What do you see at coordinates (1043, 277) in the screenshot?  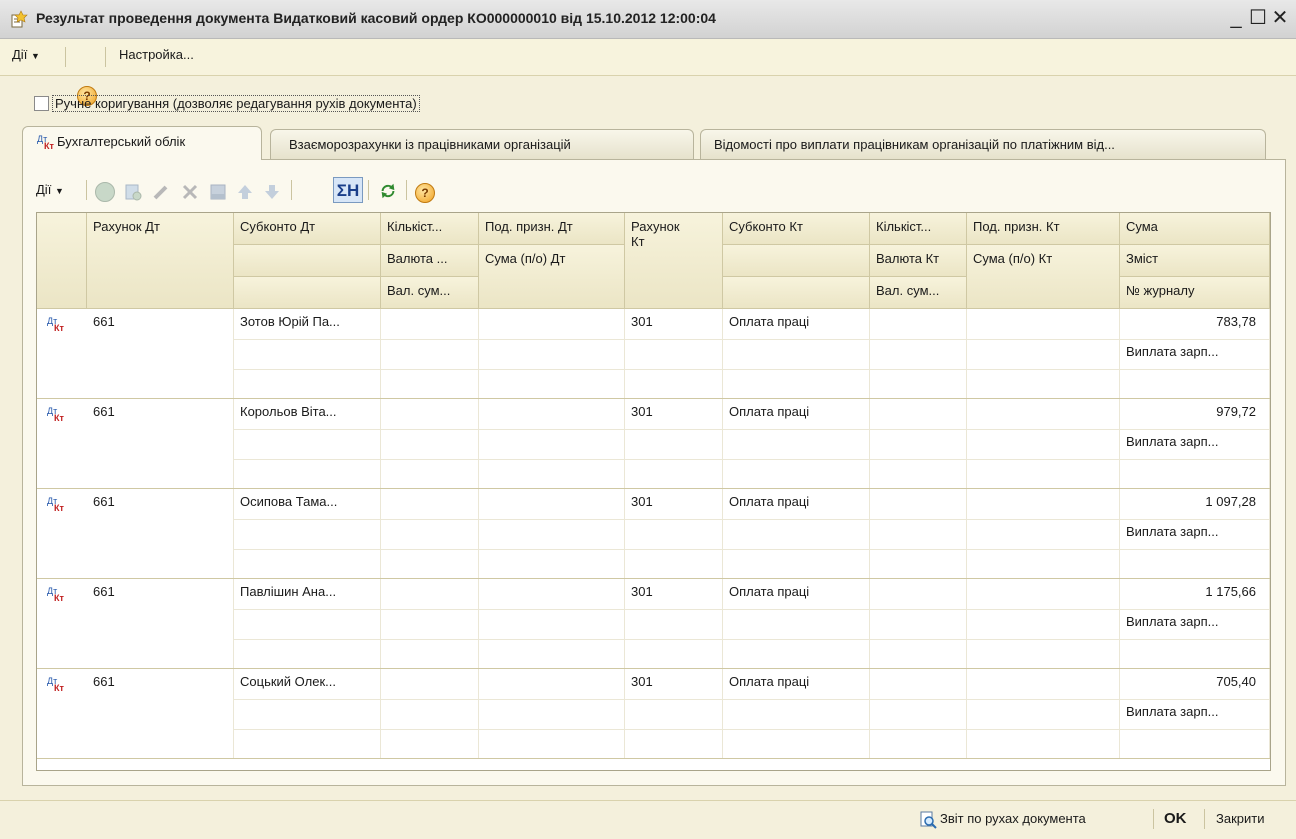 I see `header-sum-po-kt: Сума (п/о) Кт` at bounding box center [1043, 277].